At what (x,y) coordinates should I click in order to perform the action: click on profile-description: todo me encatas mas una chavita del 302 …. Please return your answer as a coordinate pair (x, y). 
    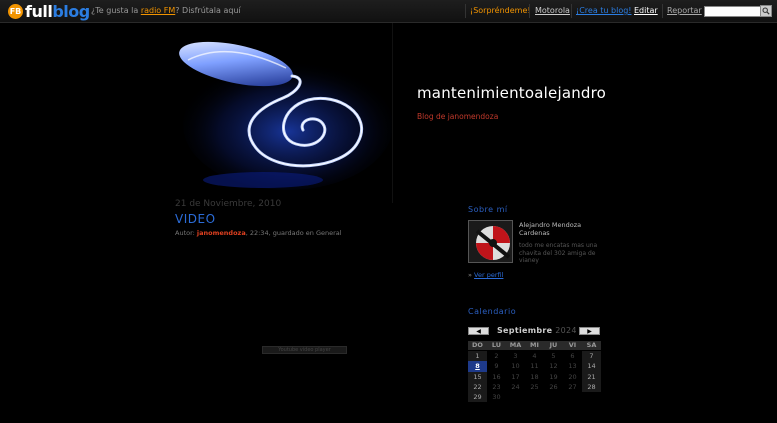
    Looking at the image, I should click on (558, 253).